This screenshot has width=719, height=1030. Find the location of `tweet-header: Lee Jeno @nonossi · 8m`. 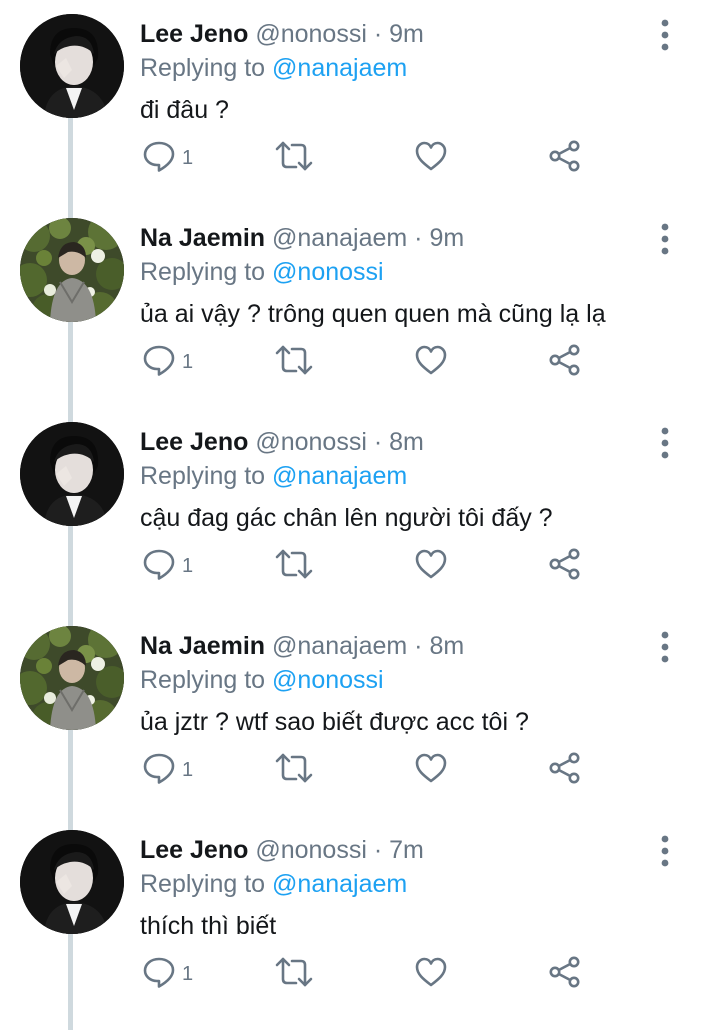

tweet-header: Lee Jeno @nonossi · 8m is located at coordinates (282, 442).